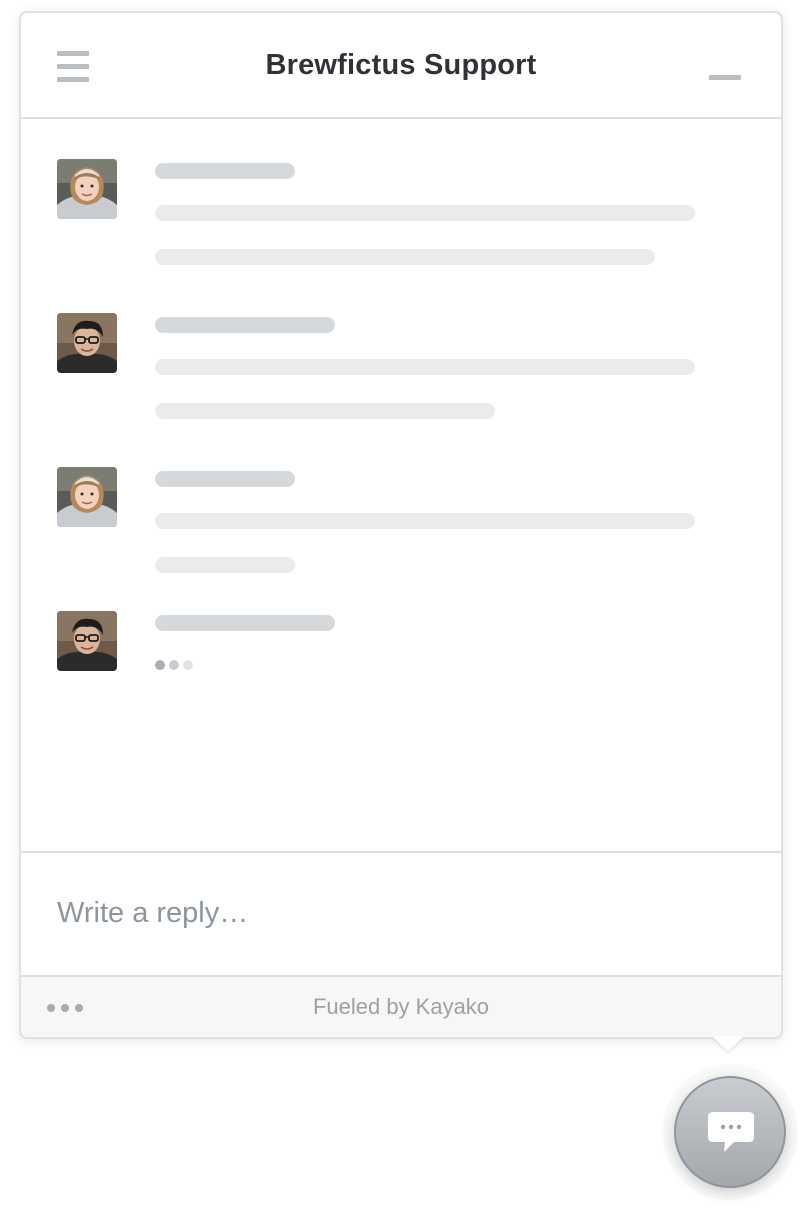  I want to click on more-options-icon, so click(67, 1007).